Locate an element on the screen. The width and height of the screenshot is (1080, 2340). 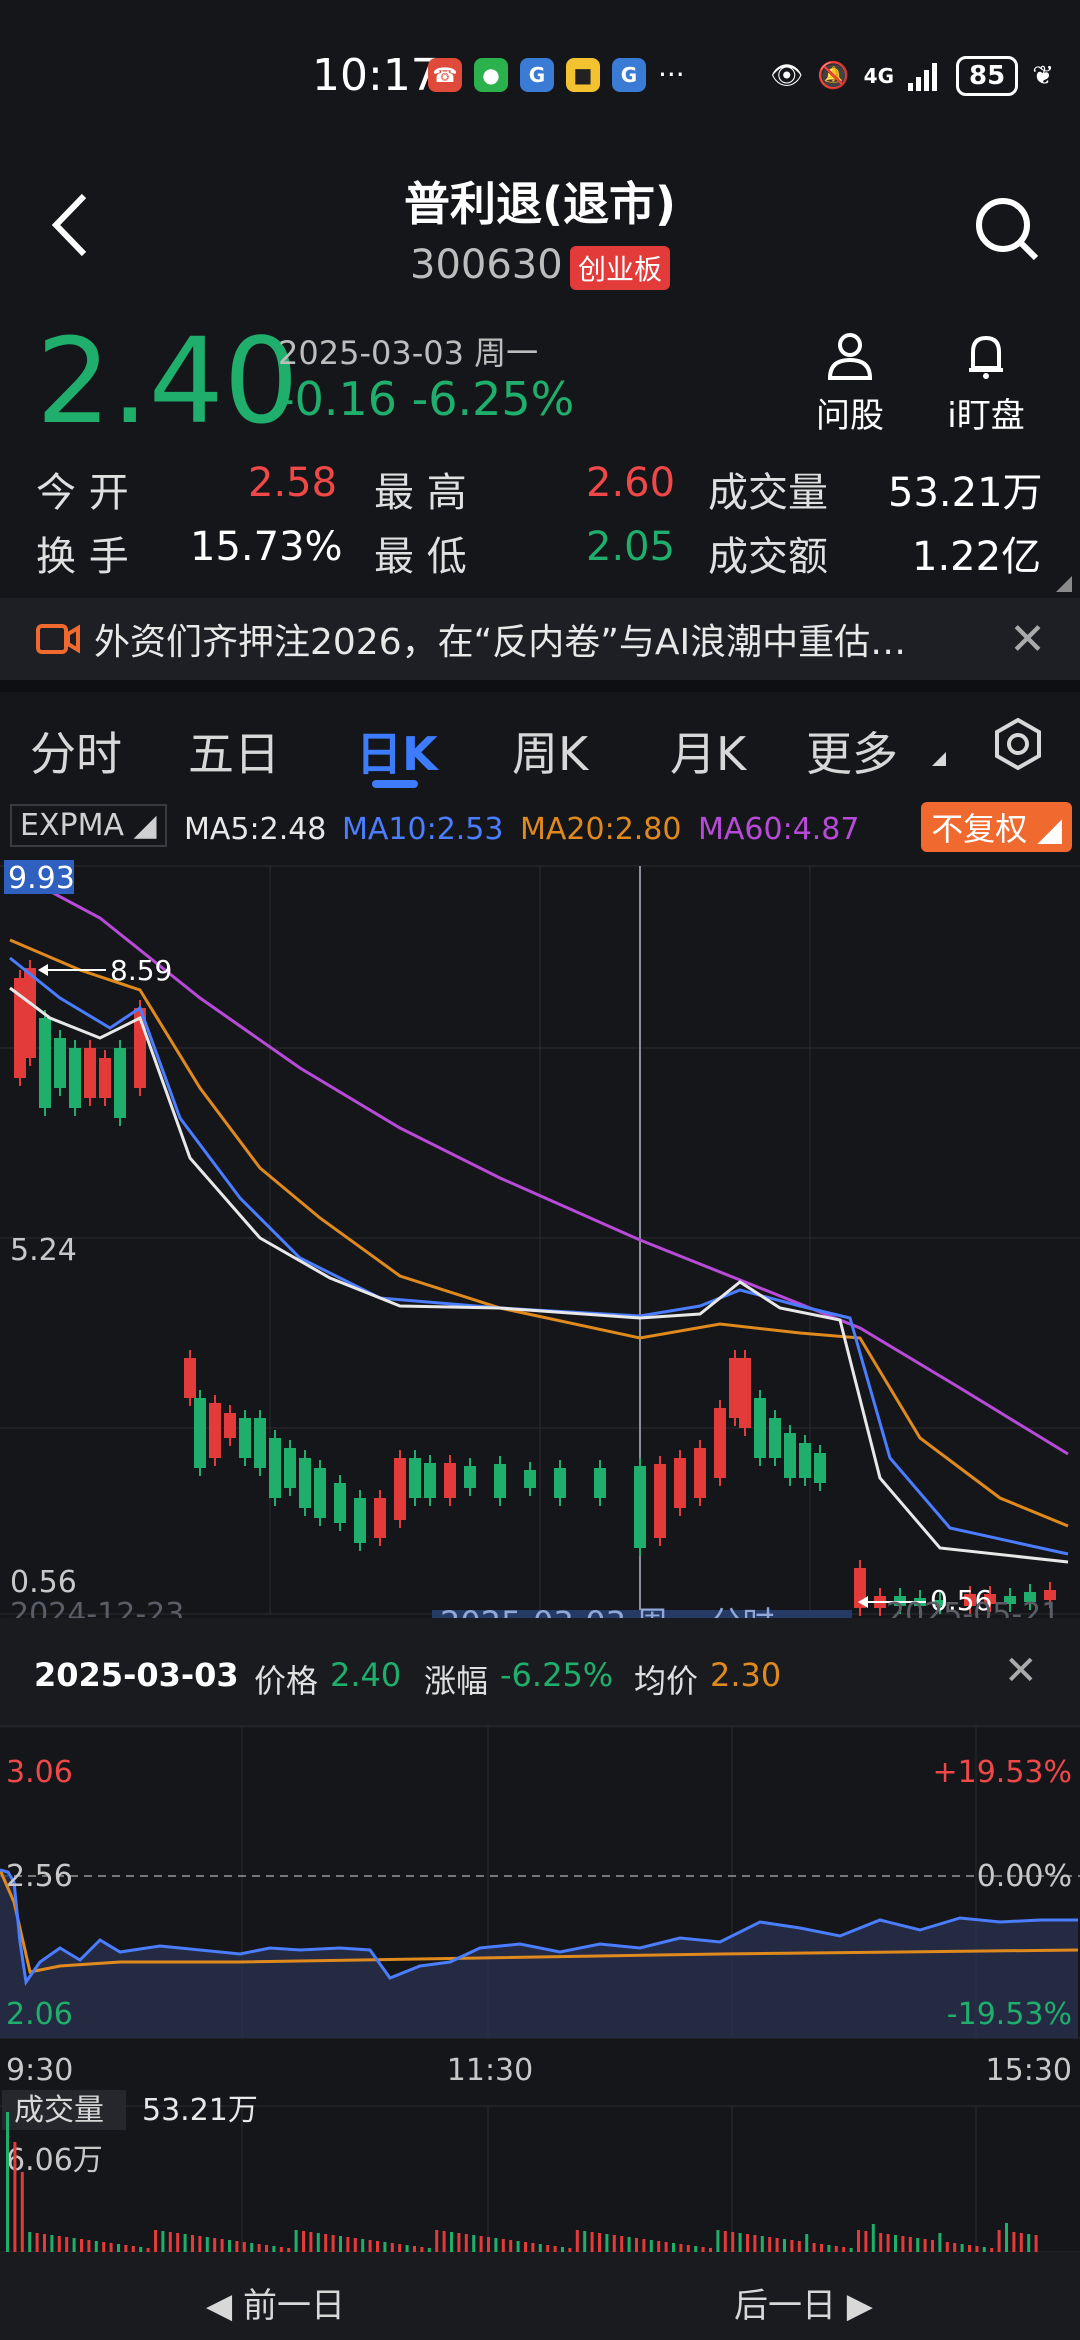
watch-label: i盯盘 is located at coordinates (986, 416).